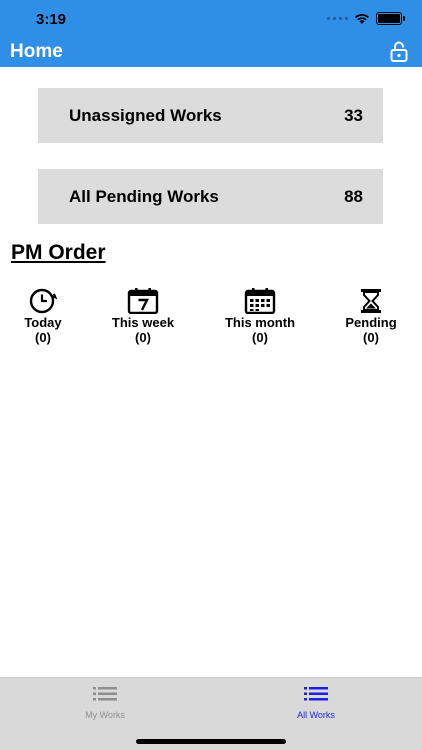  I want to click on all-pending-works-card: All Pending Works 88, so click(210, 196).